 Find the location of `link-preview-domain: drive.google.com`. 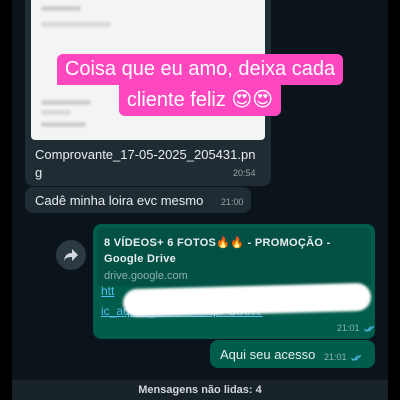

link-preview-domain: drive.google.com is located at coordinates (146, 276).